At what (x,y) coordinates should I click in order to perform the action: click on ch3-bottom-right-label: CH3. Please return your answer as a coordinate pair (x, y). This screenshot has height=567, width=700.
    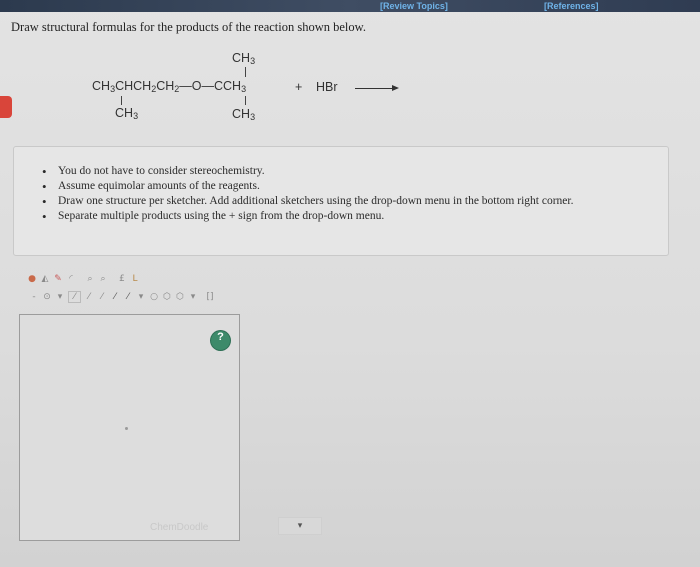
    Looking at the image, I should click on (244, 114).